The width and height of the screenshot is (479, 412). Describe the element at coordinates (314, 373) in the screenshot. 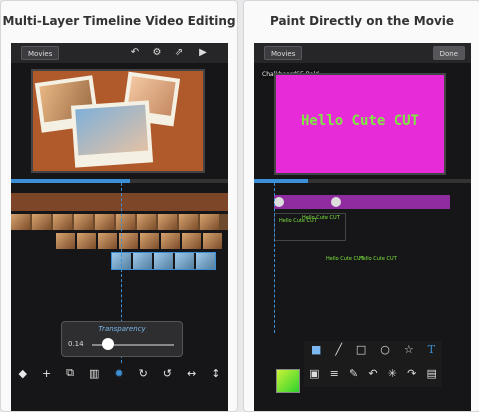

I see `image-icon: ▣` at that location.